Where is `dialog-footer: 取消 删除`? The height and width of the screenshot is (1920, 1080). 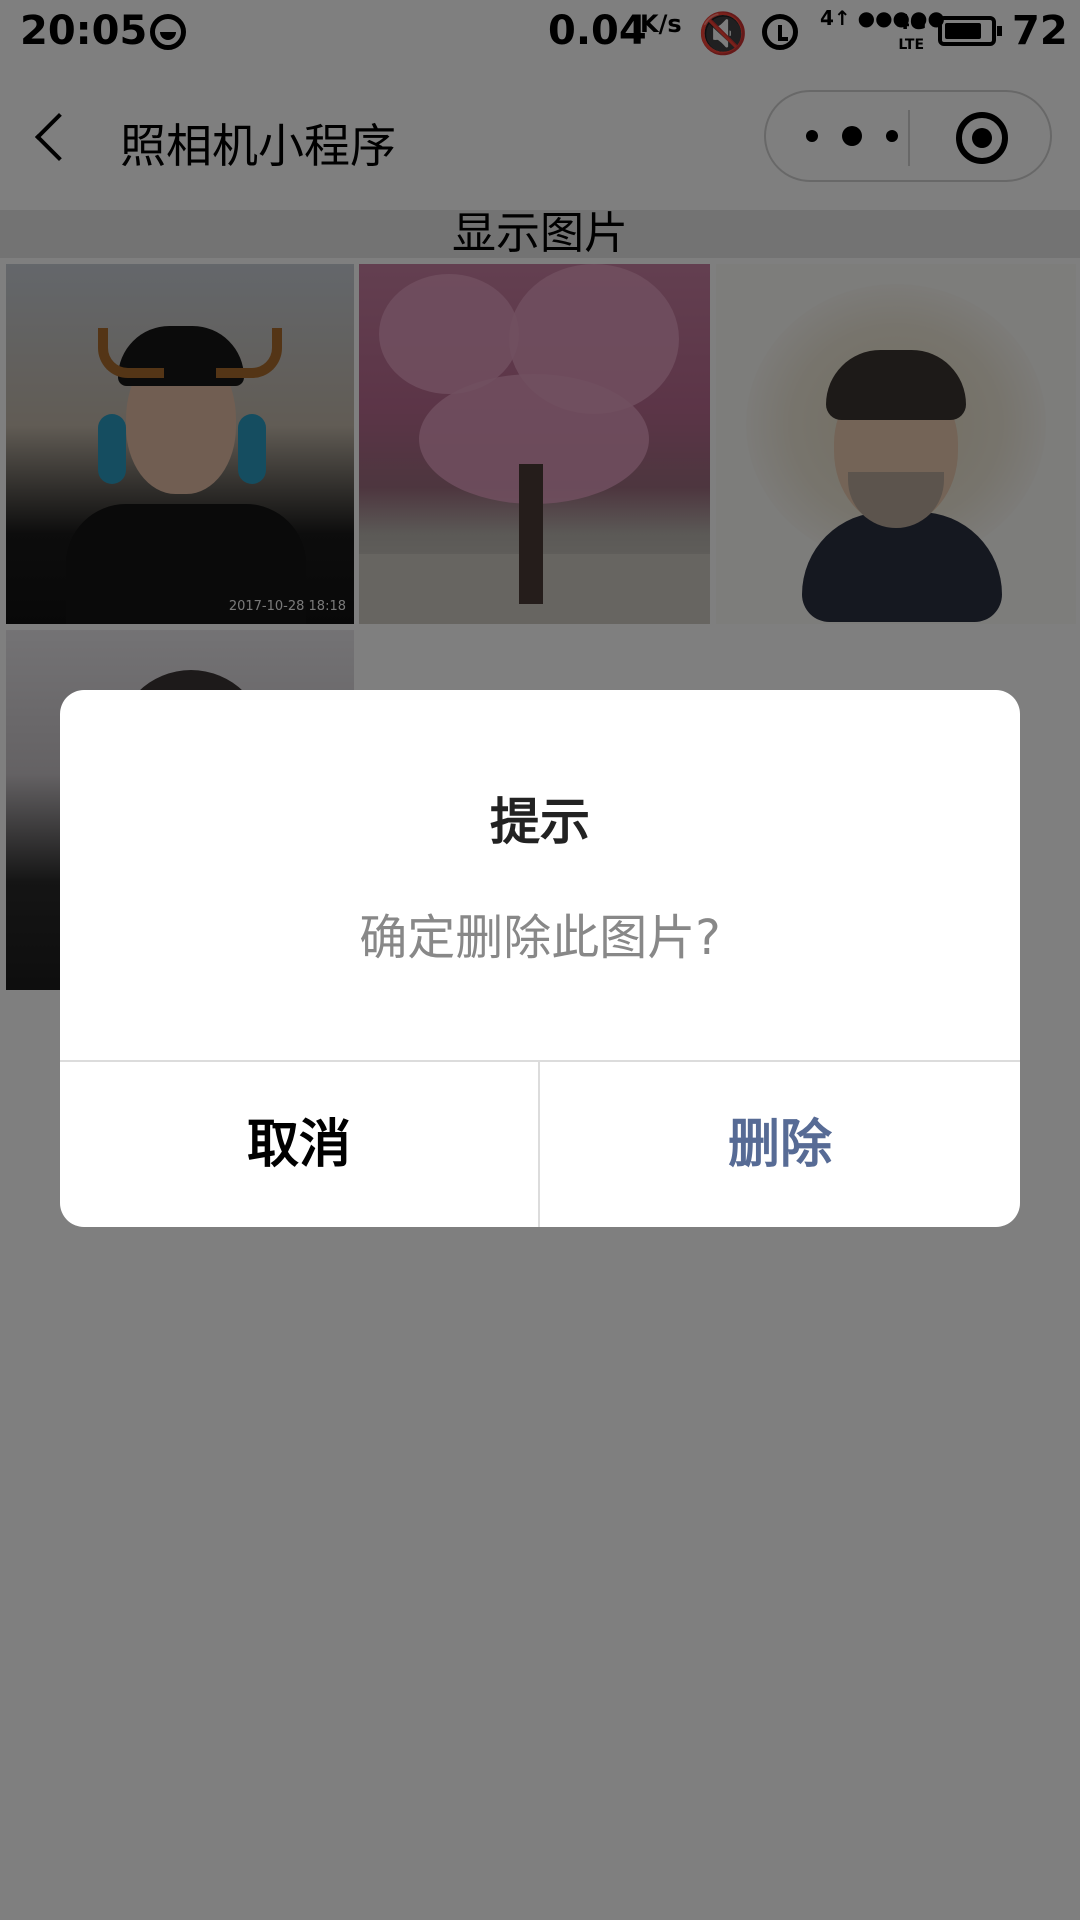
dialog-footer: 取消 删除 is located at coordinates (540, 1143).